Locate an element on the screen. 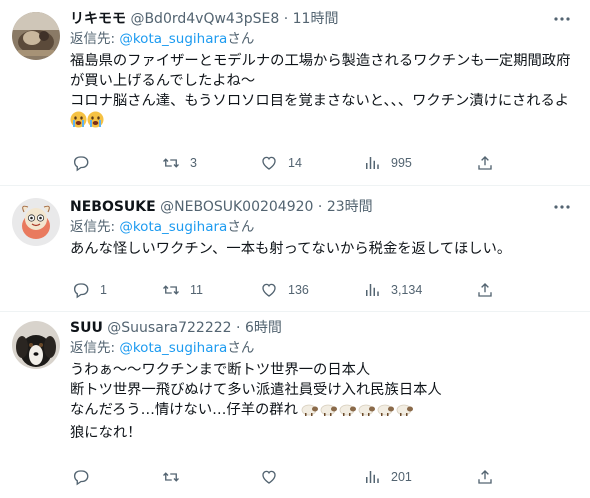 This screenshot has width=590, height=498. tweet-line: 断トツ世界一飛びぬけて多い派遣社員受け入れ民族日本人 is located at coordinates (256, 390).